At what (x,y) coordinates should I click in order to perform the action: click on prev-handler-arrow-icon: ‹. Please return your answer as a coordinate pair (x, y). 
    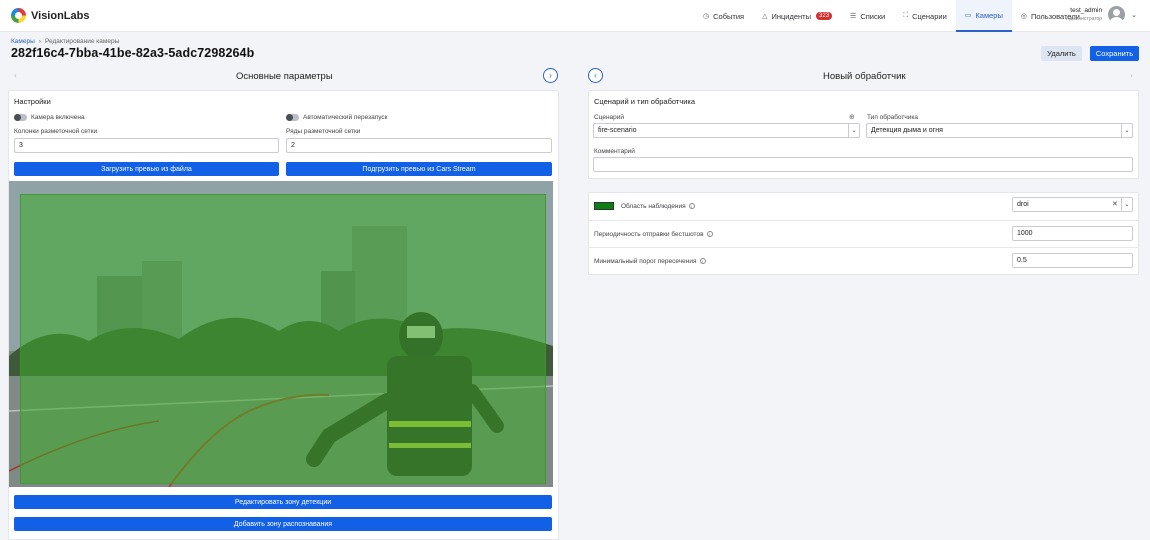
    Looking at the image, I should click on (595, 75).